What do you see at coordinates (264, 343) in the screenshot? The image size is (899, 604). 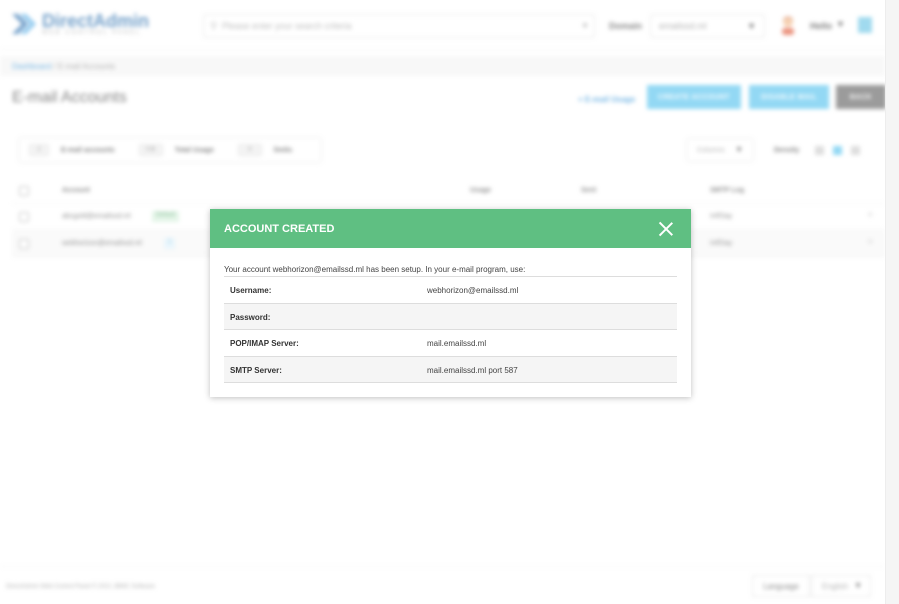 I see `info-key: POP/IMAP Server:` at bounding box center [264, 343].